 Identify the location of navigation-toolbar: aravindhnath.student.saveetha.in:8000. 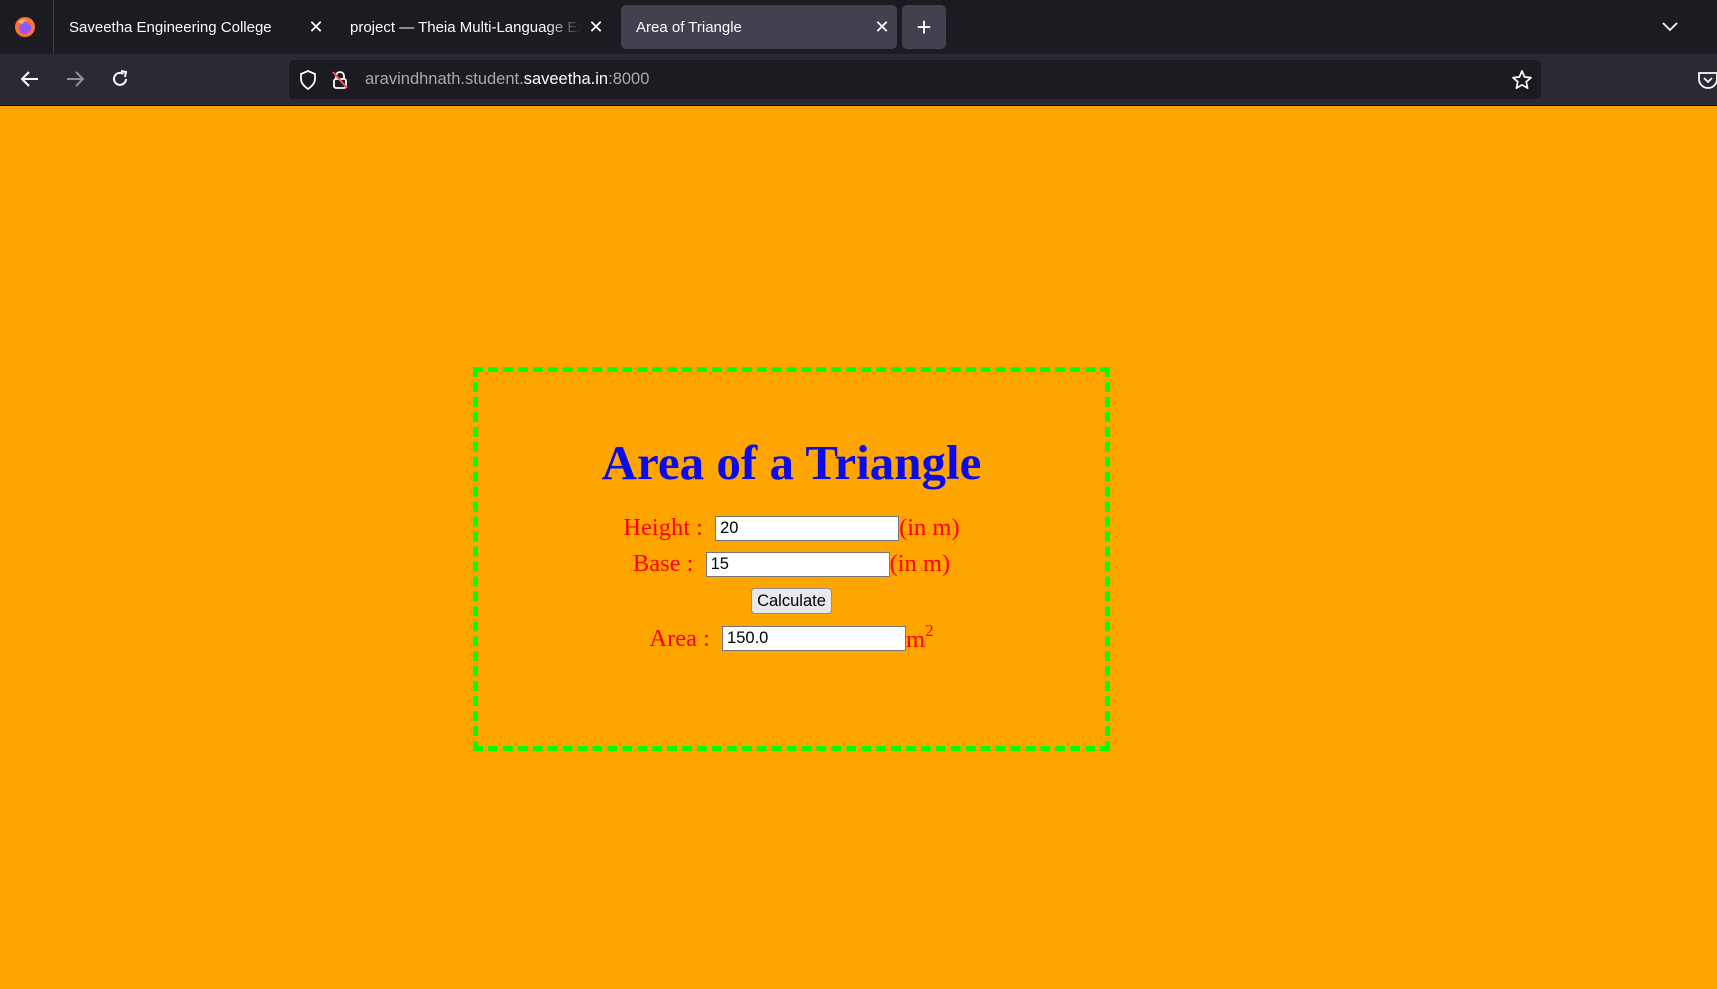
(858, 80).